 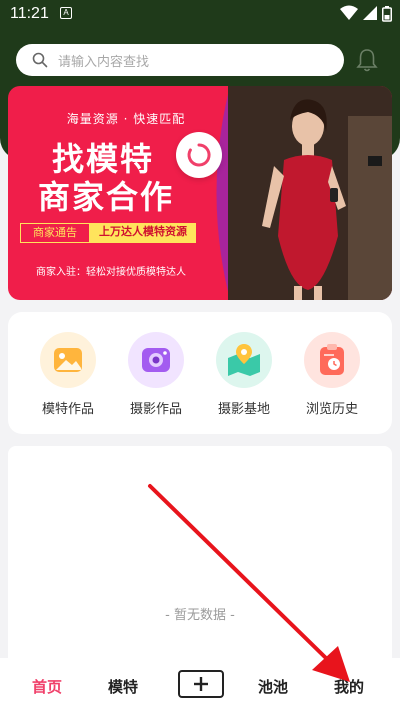 I want to click on bottom-tab-bar: 首页 模特 池池 我的, so click(x=200, y=684).